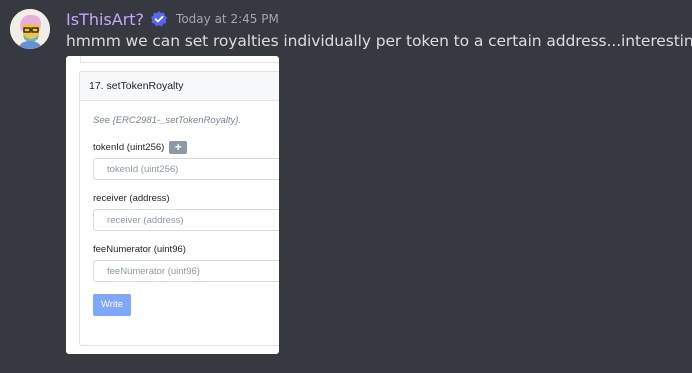 This screenshot has width=692, height=373. I want to click on cartoon-face-avatar-icon, so click(30, 29).